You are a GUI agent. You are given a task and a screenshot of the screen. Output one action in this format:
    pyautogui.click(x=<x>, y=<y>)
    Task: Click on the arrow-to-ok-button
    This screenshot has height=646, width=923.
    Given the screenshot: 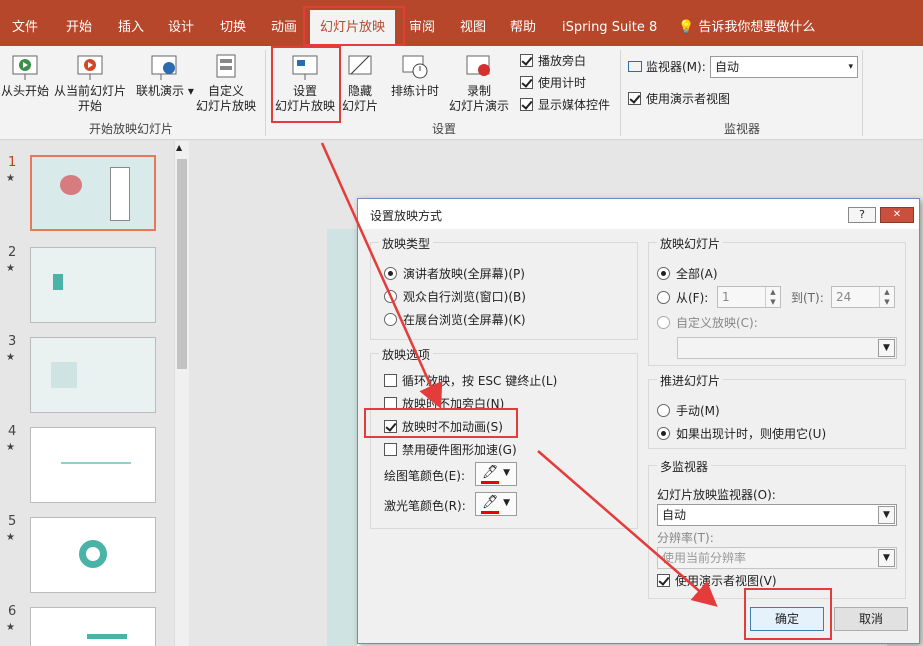 What is the action you would take?
    pyautogui.click(x=627, y=528)
    